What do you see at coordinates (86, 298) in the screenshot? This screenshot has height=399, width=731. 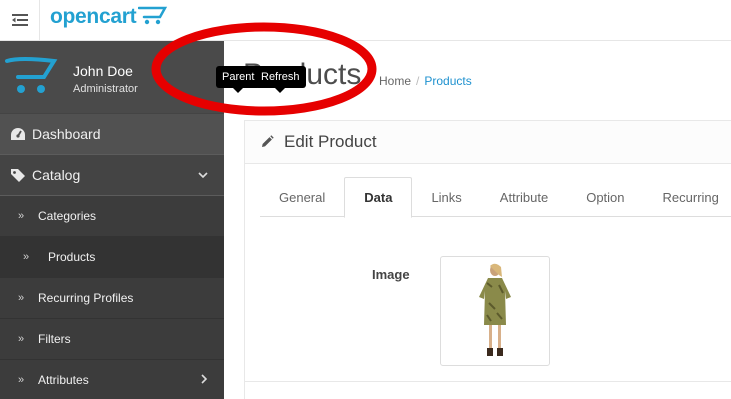 I see `sidebar-item-label: Recurring Profiles` at bounding box center [86, 298].